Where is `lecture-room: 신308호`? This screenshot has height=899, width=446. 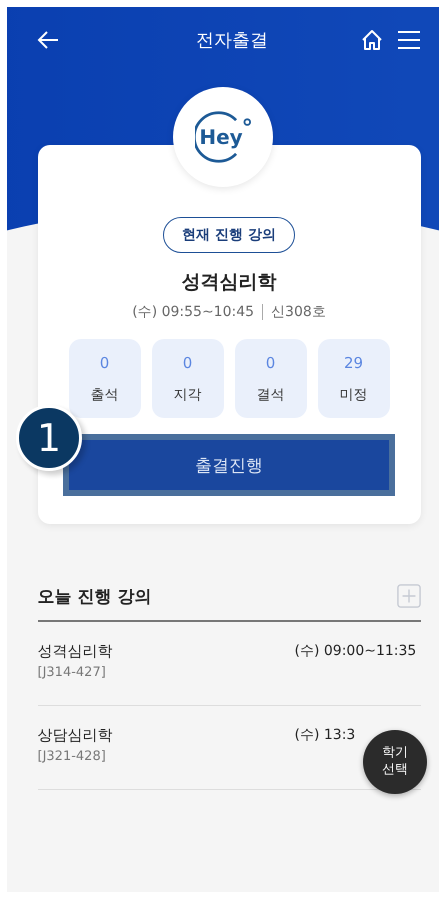
lecture-room: 신308호 is located at coordinates (298, 312).